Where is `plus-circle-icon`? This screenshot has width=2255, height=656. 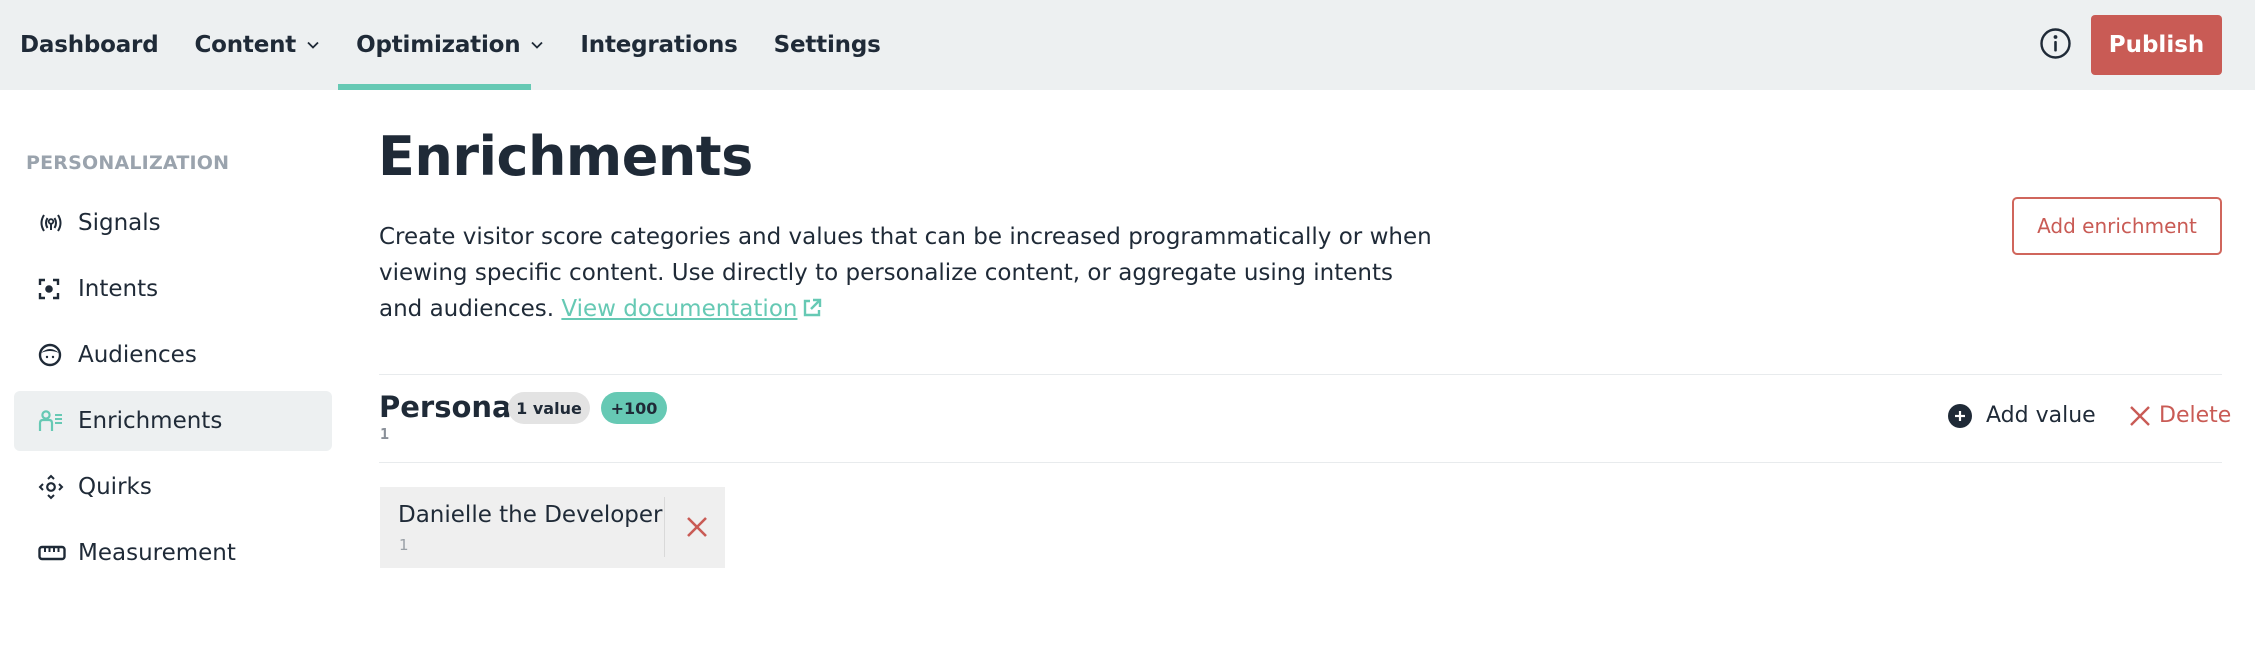 plus-circle-icon is located at coordinates (1960, 415).